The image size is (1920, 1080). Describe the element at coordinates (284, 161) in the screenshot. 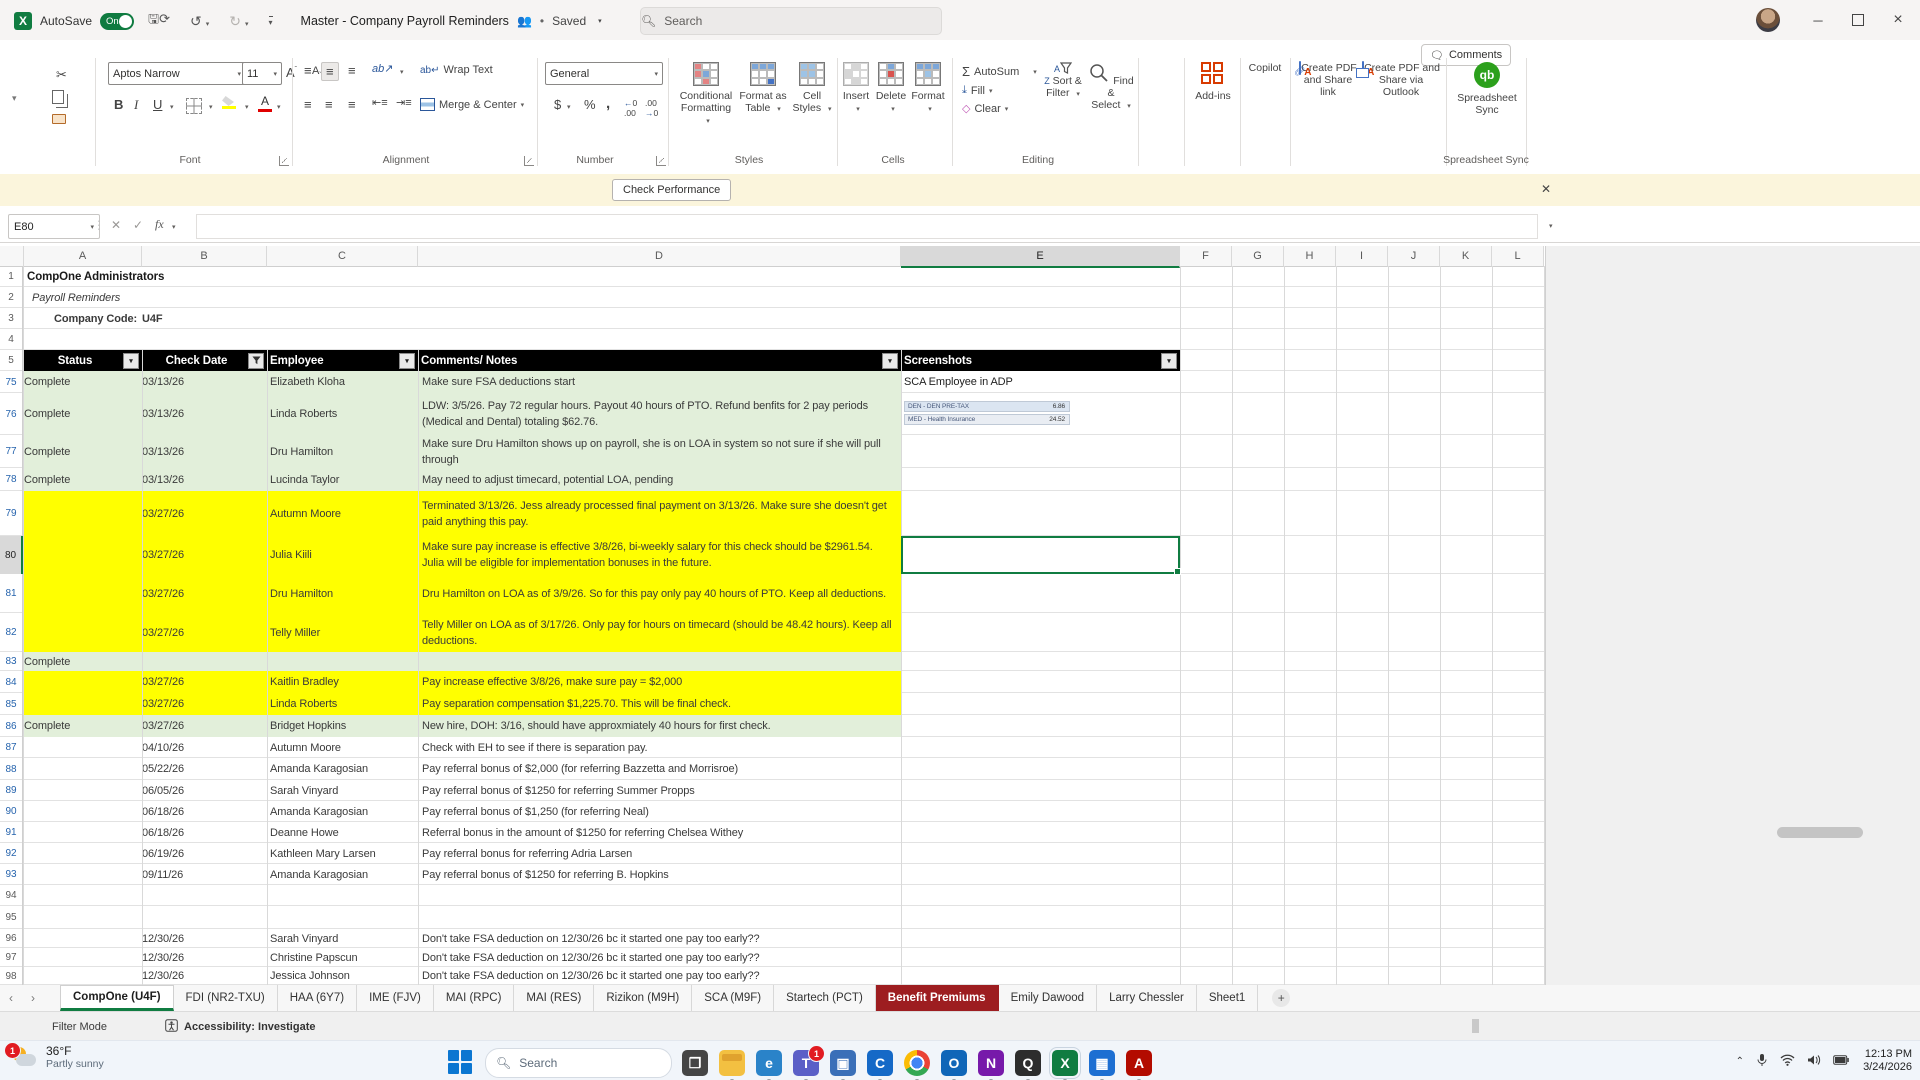

I see `font-dialog-launcher` at that location.